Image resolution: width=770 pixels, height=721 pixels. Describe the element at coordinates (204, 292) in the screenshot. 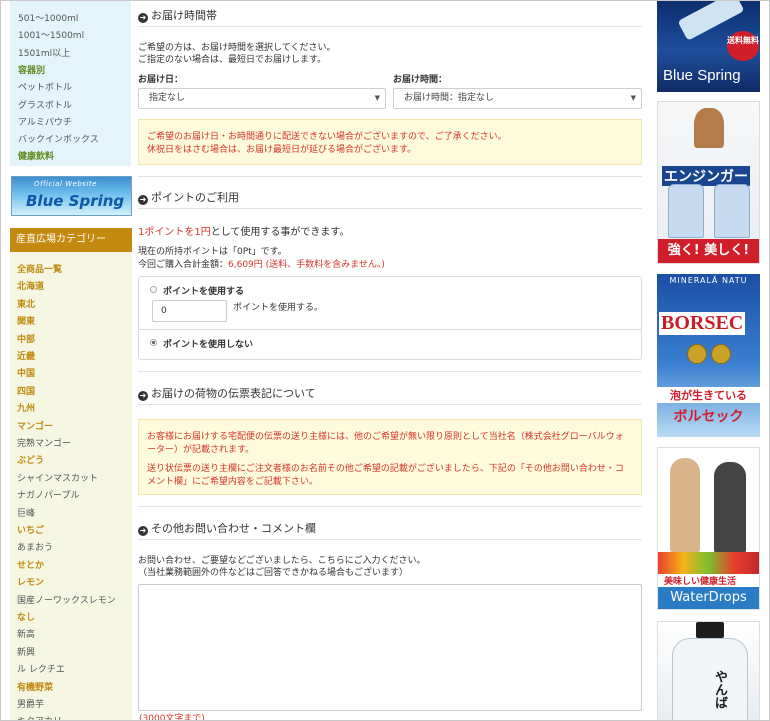

I see `use-points-label: ポイントを使用する` at that location.